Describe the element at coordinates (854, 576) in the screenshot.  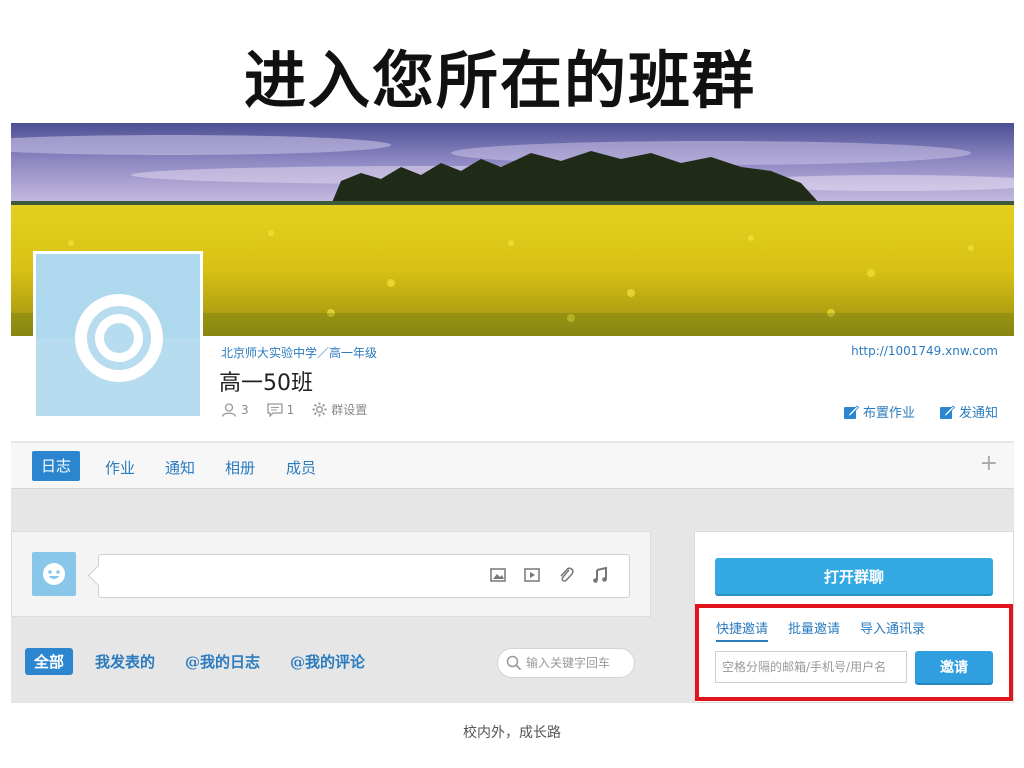
I see `open-chat-button: 打开群聊` at that location.